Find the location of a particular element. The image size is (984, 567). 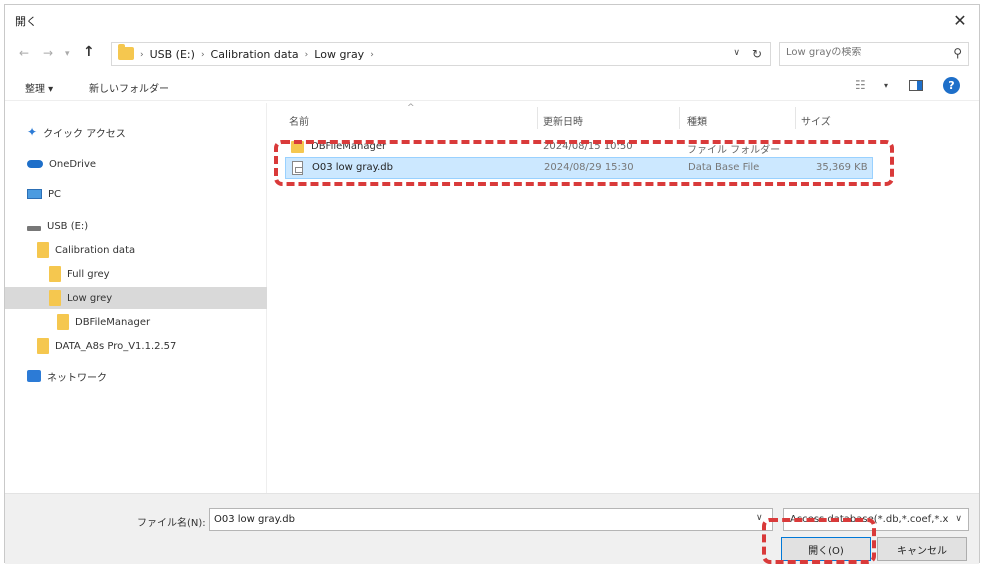

sidebar-item-label: クイック アクセス is located at coordinates (84, 134).